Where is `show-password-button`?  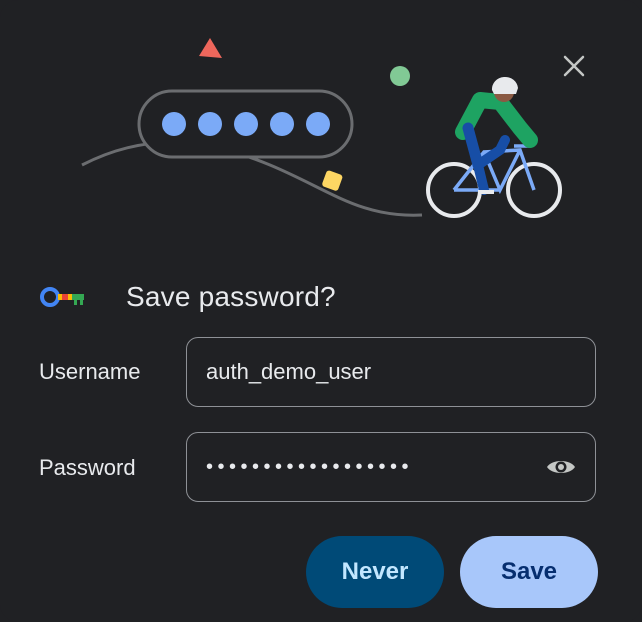
show-password-button is located at coordinates (561, 467).